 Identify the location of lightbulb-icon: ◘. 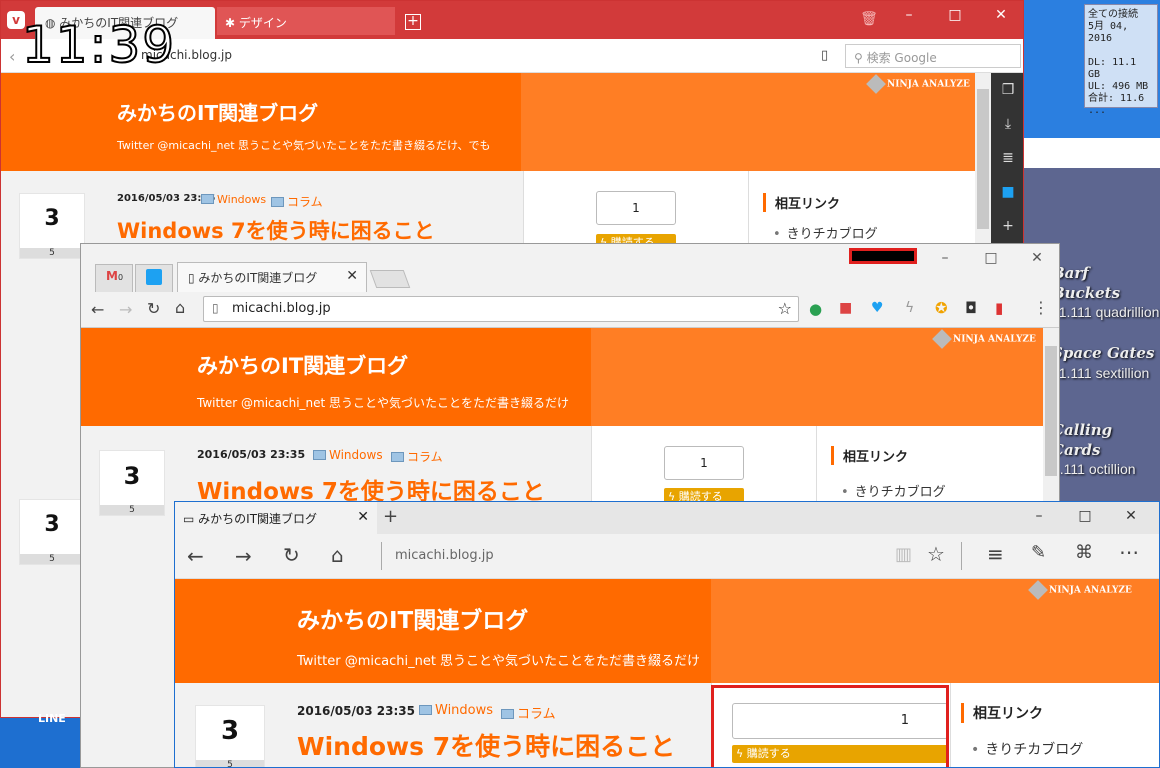
(971, 308).